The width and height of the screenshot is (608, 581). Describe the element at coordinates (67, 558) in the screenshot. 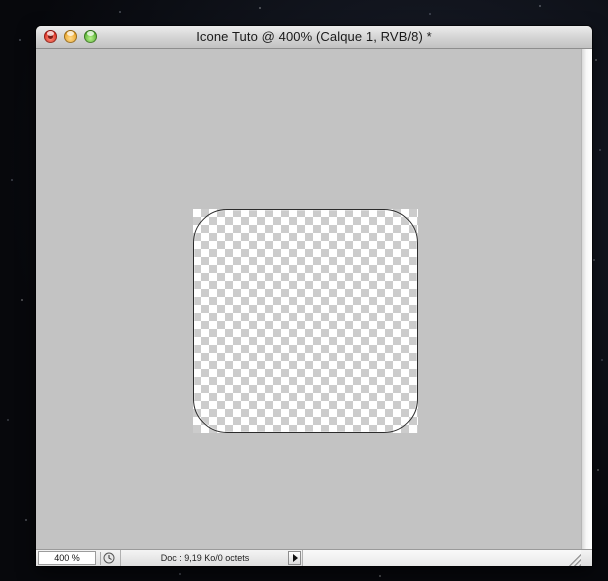

I see `zoom-level-field: 400 %` at that location.